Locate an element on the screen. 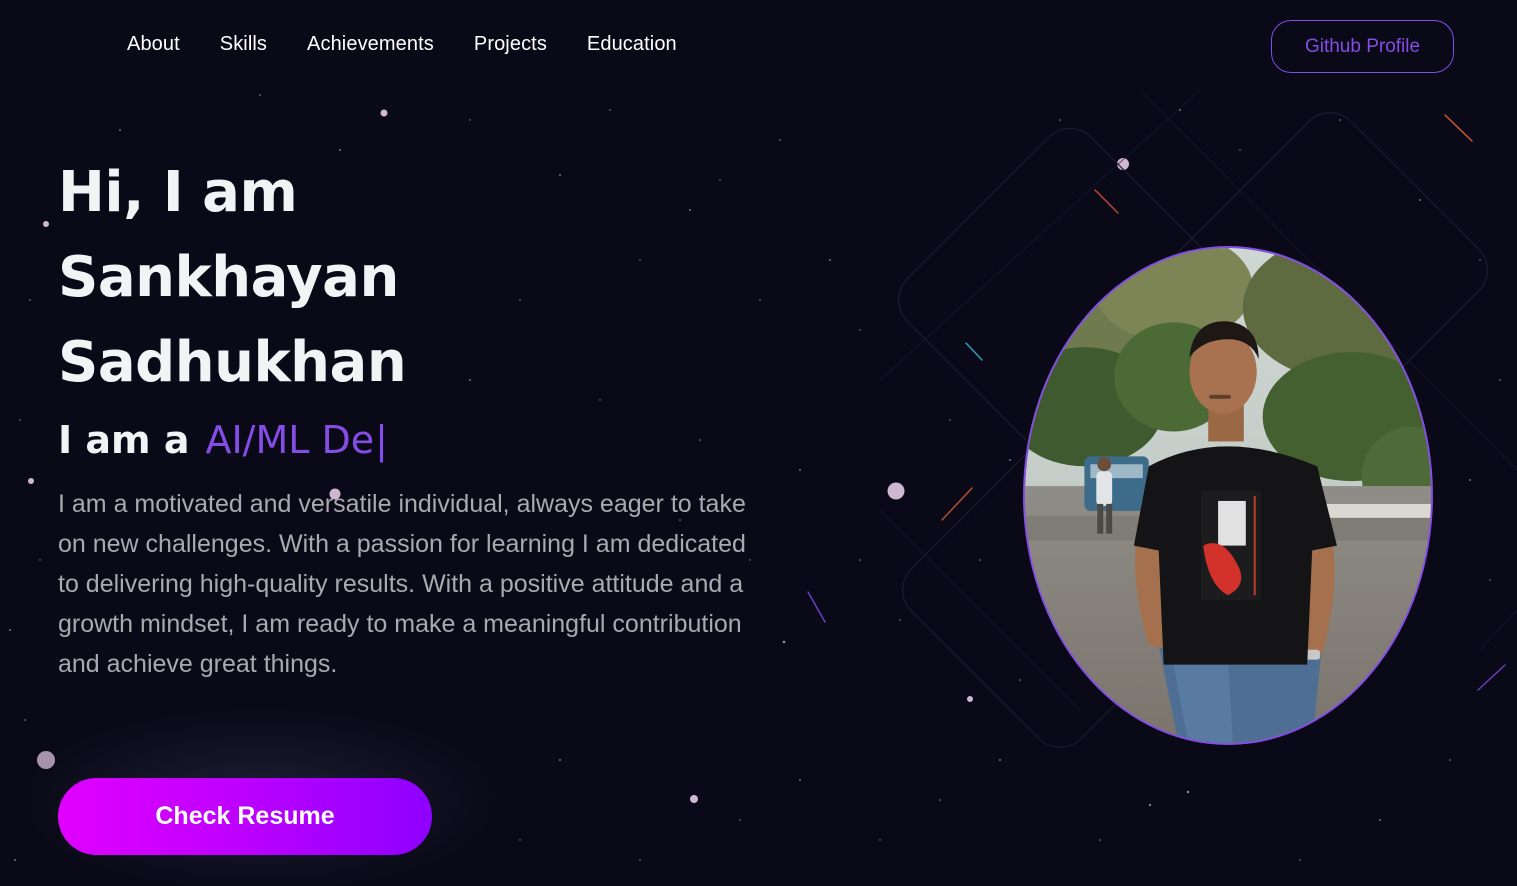  role-typed-text: AI/ML De is located at coordinates (290, 440).